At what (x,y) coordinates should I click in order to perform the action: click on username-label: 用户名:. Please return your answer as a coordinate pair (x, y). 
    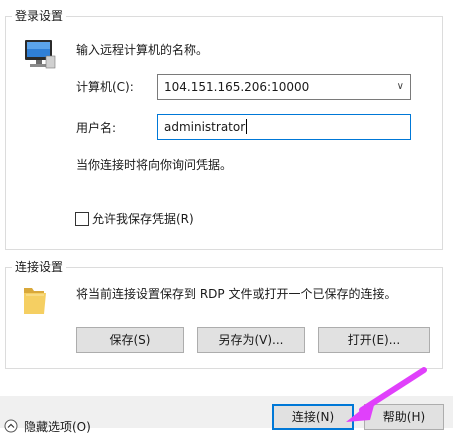
    Looking at the image, I should click on (96, 128).